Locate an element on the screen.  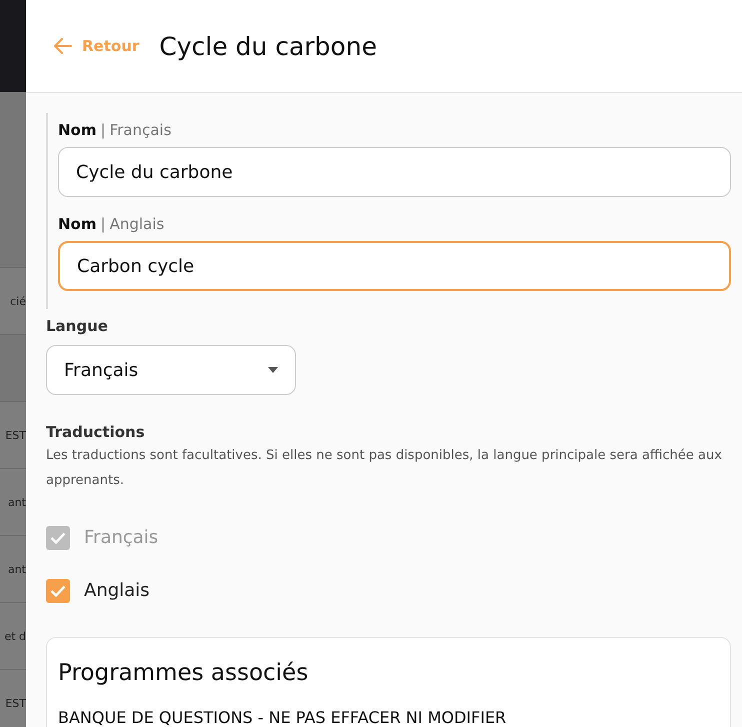
name-input-field: Carbon cycle is located at coordinates (394, 266).